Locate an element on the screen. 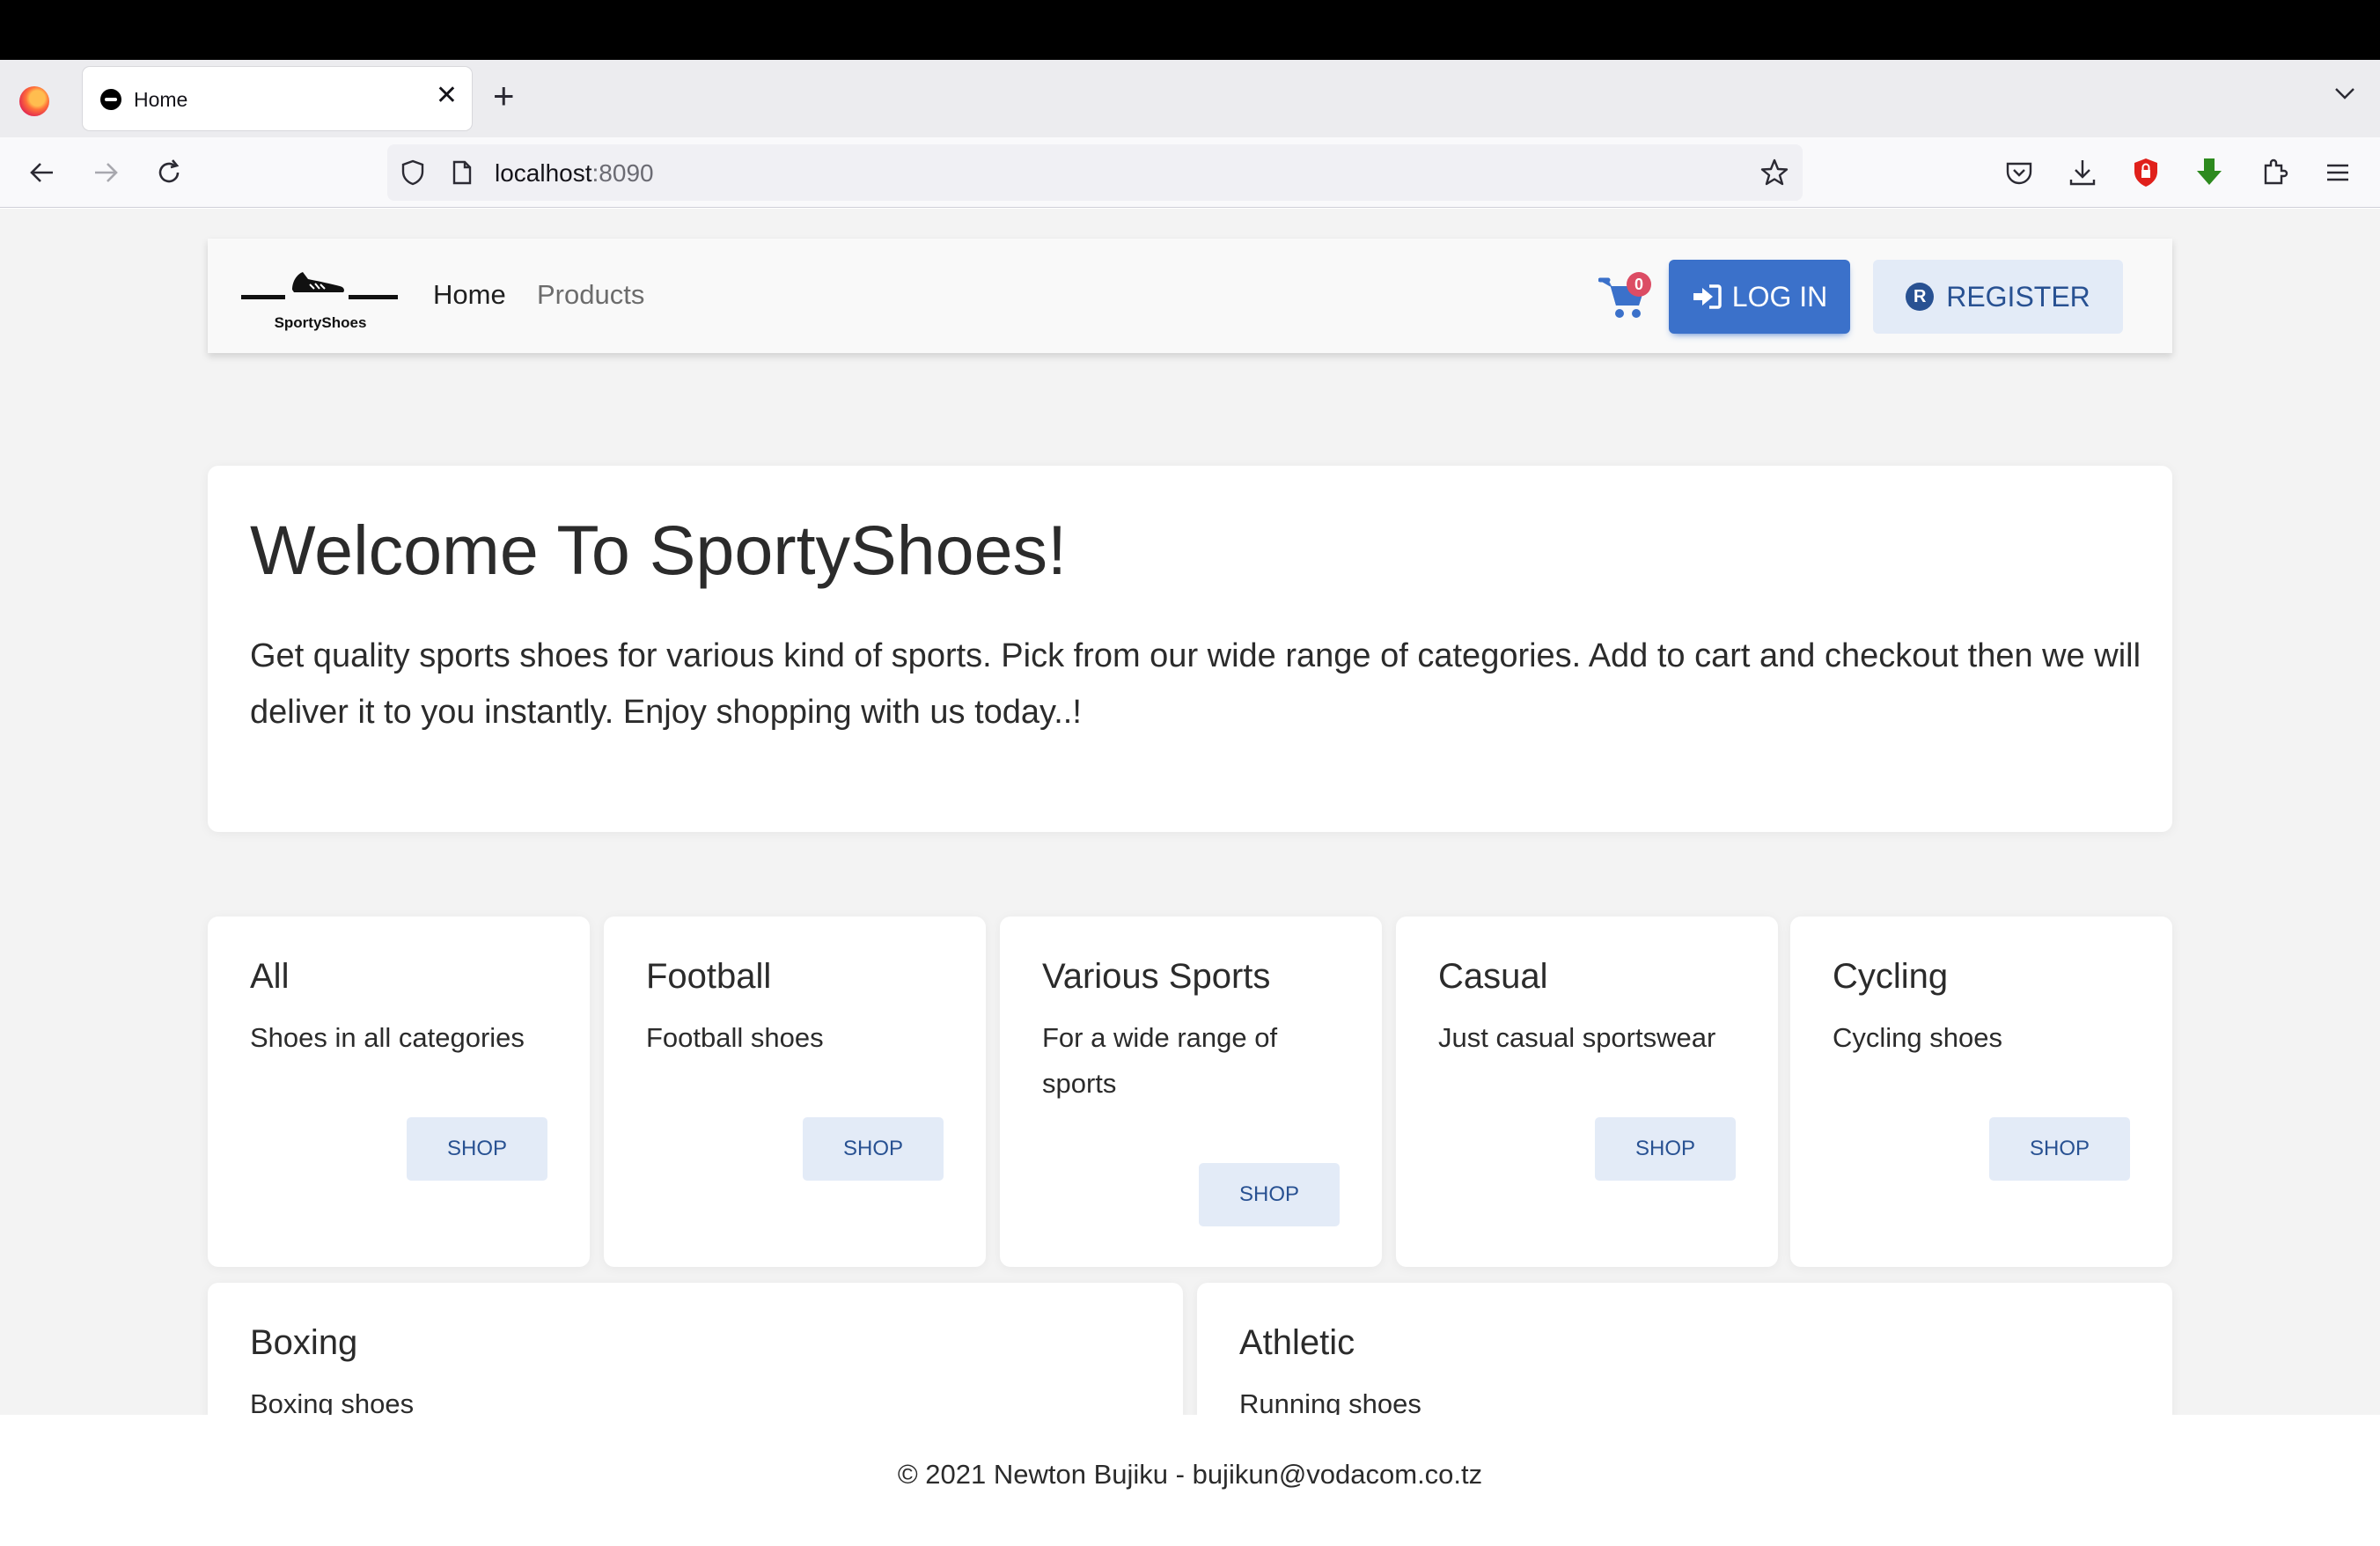  firefox-logo-icon is located at coordinates (34, 101).